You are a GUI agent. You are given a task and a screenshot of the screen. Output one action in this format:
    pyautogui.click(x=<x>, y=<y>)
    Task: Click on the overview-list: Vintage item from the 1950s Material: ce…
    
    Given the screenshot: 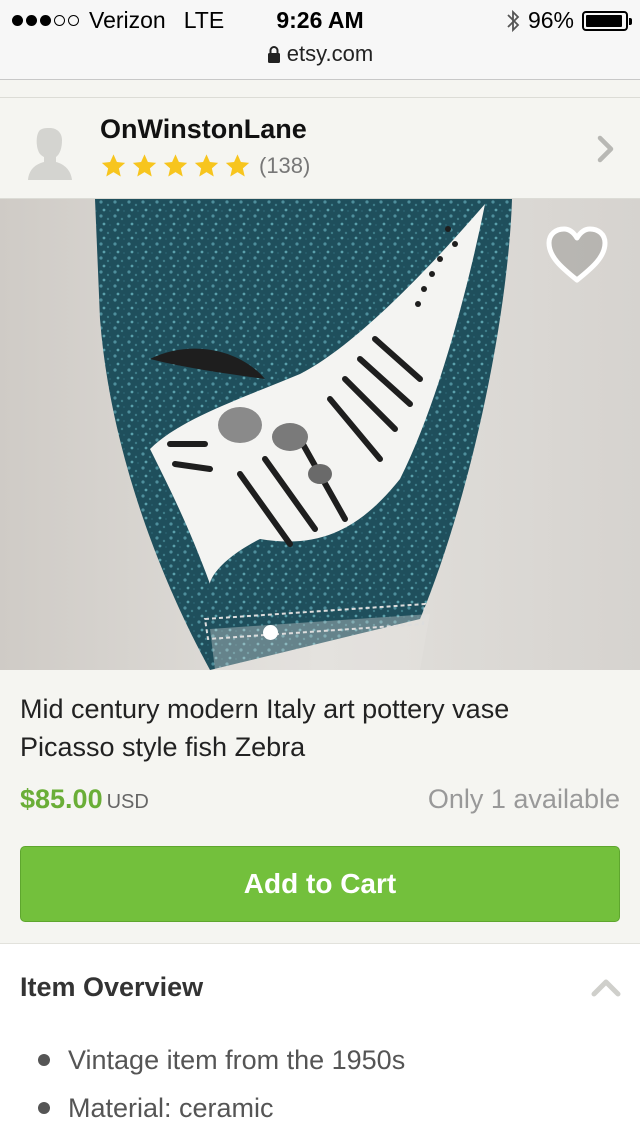 What is the action you would take?
    pyautogui.click(x=221, y=1084)
    